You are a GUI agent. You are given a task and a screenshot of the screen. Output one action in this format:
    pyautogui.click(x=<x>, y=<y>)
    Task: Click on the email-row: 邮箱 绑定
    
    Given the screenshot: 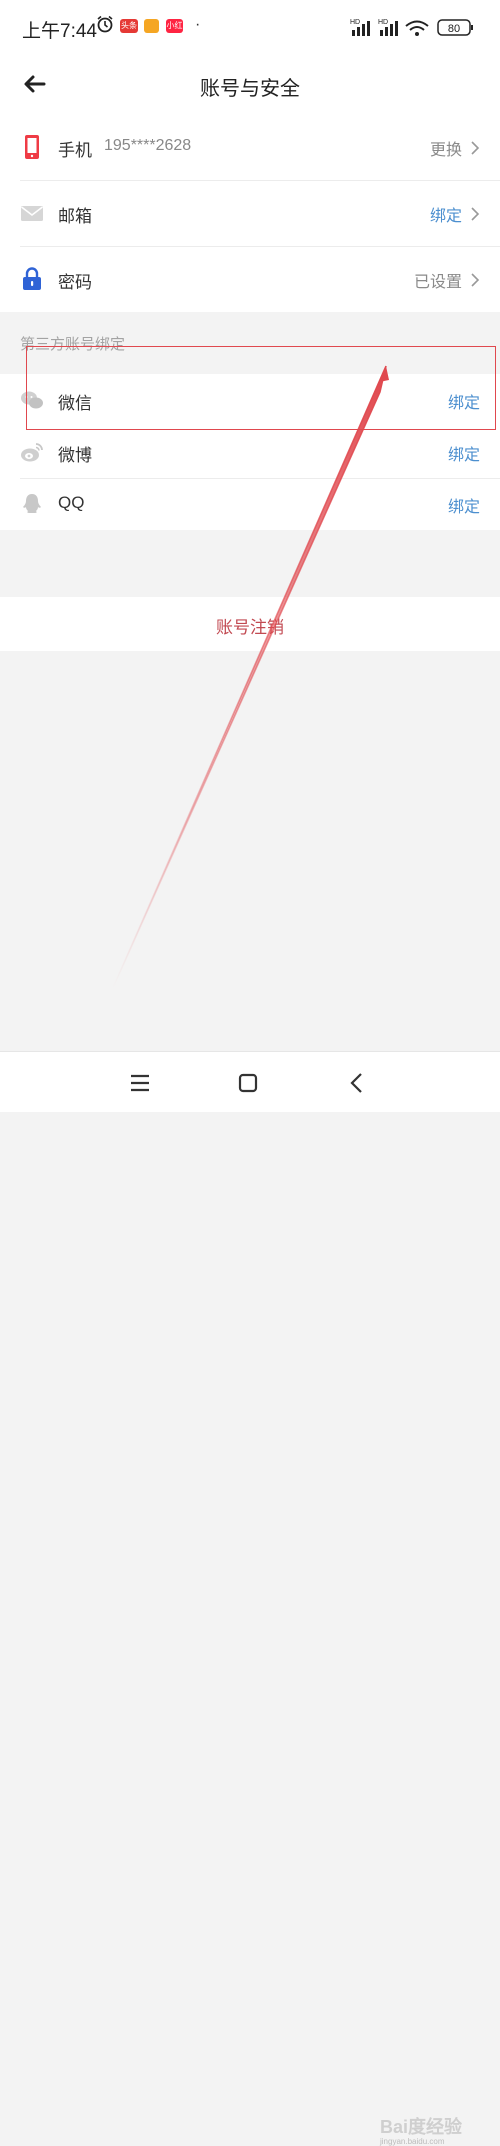 What is the action you would take?
    pyautogui.click(x=250, y=213)
    